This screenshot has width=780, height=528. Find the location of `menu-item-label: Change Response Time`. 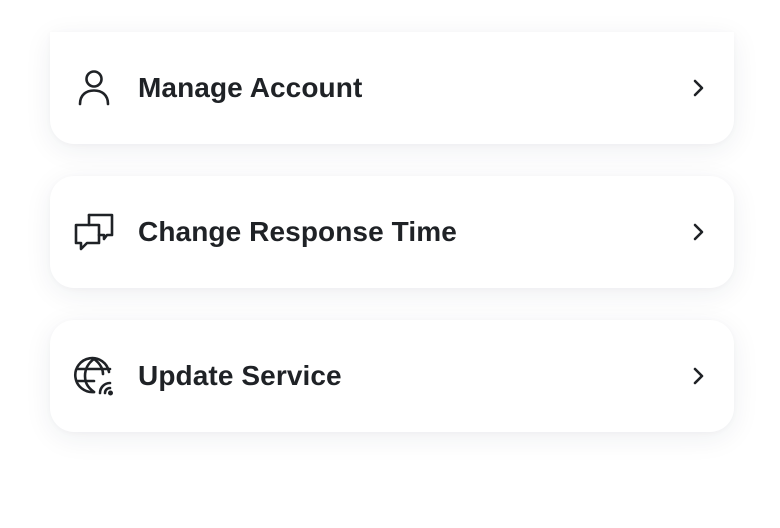

menu-item-label: Change Response Time is located at coordinates (297, 231).